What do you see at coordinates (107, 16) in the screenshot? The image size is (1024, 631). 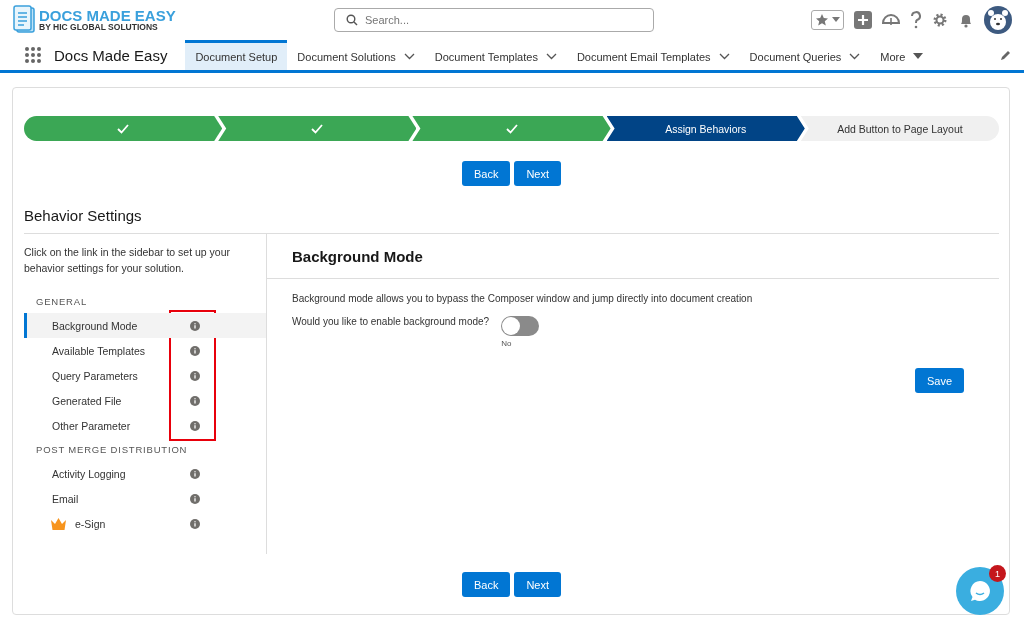 I see `logo-title: DOCS MADE EASY` at bounding box center [107, 16].